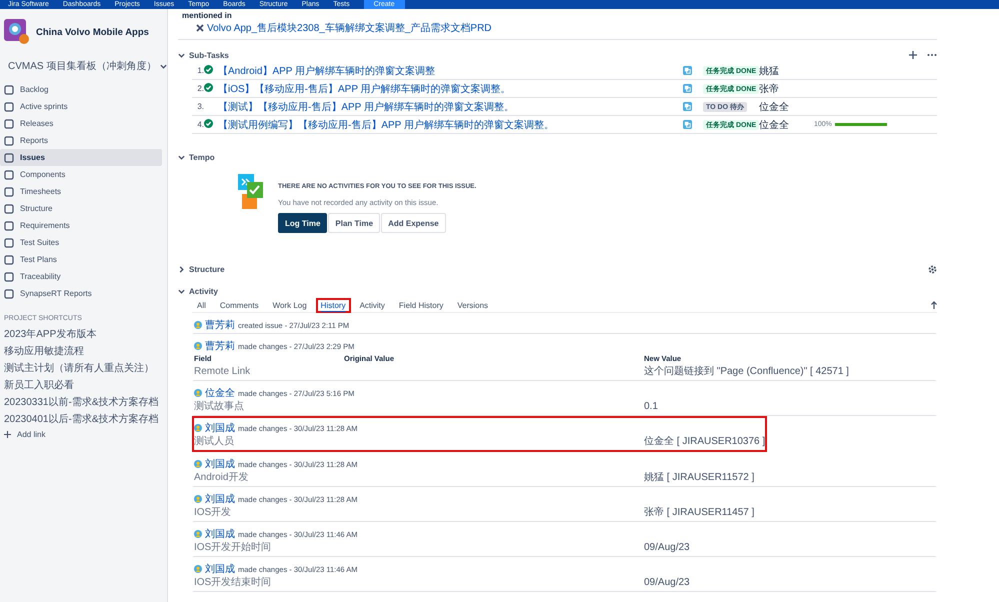 This screenshot has width=999, height=602. I want to click on sidebar-item: Test Plans, so click(81, 259).